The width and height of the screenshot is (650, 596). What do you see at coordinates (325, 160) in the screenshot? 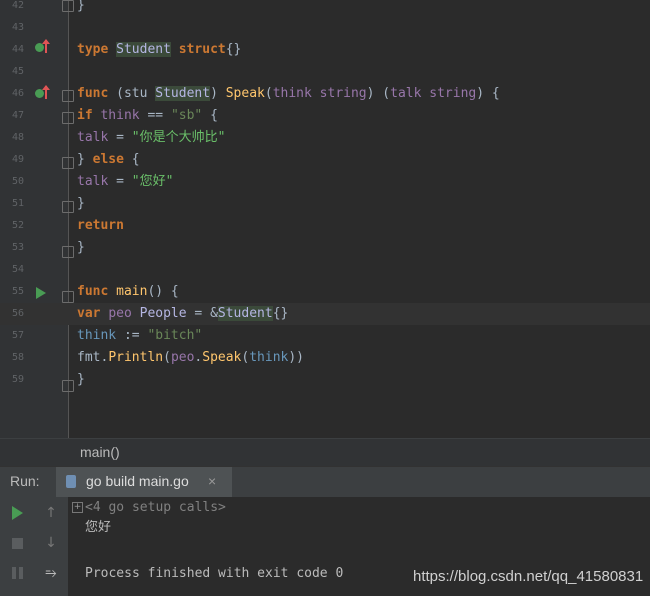
I see `code-line: 49 } else {` at bounding box center [325, 160].